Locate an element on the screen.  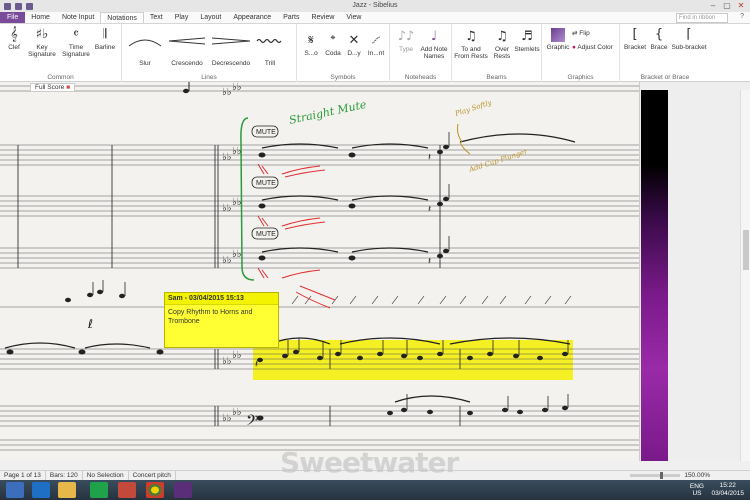
clock: 15:22 03/04/2015 is located at coordinates (727, 490).